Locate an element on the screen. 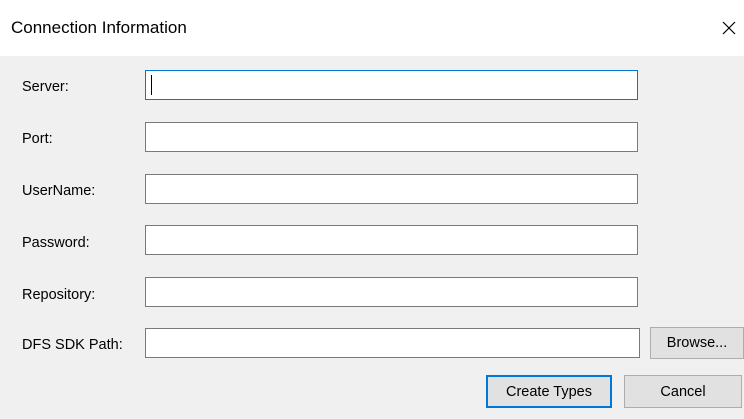 Image resolution: width=744 pixels, height=419 pixels. password-input is located at coordinates (391, 240).